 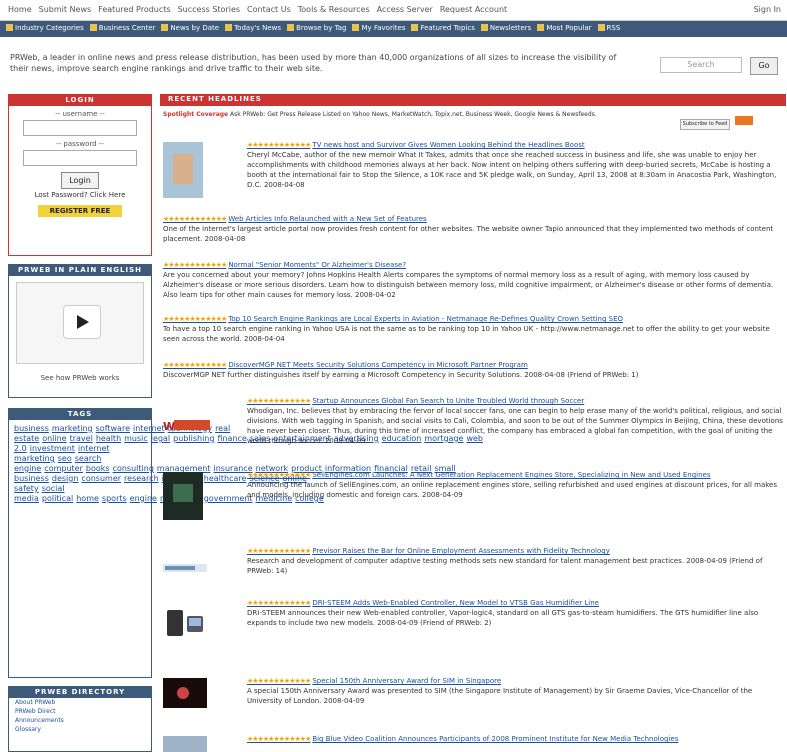 I want to click on directory-link: PRWeb Direct, so click(x=80, y=711).